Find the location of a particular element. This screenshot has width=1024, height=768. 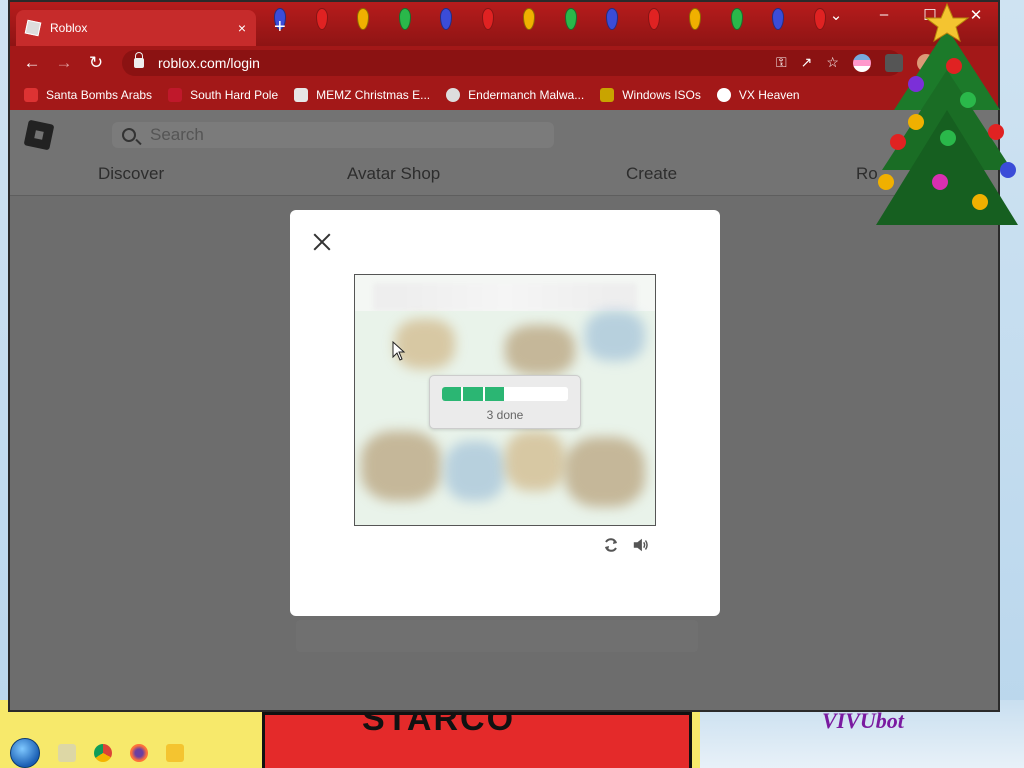

speaker-icon is located at coordinates (641, 545).